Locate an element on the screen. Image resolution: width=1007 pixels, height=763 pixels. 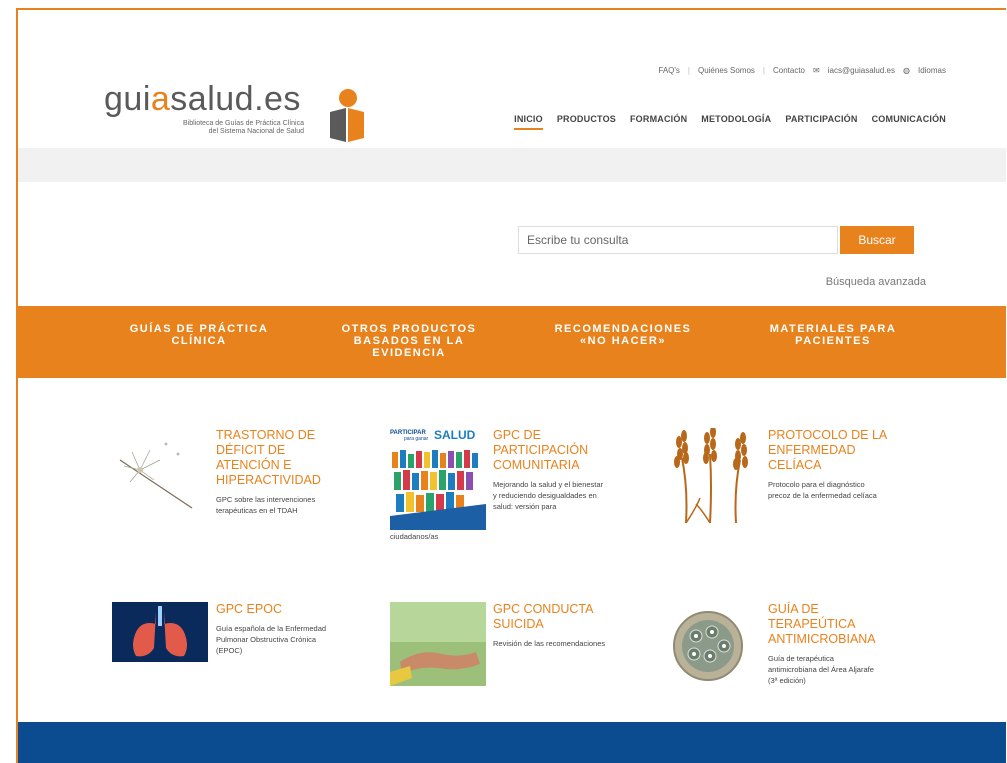
logo-wordmark: guiasalud.es is located at coordinates (202, 99).